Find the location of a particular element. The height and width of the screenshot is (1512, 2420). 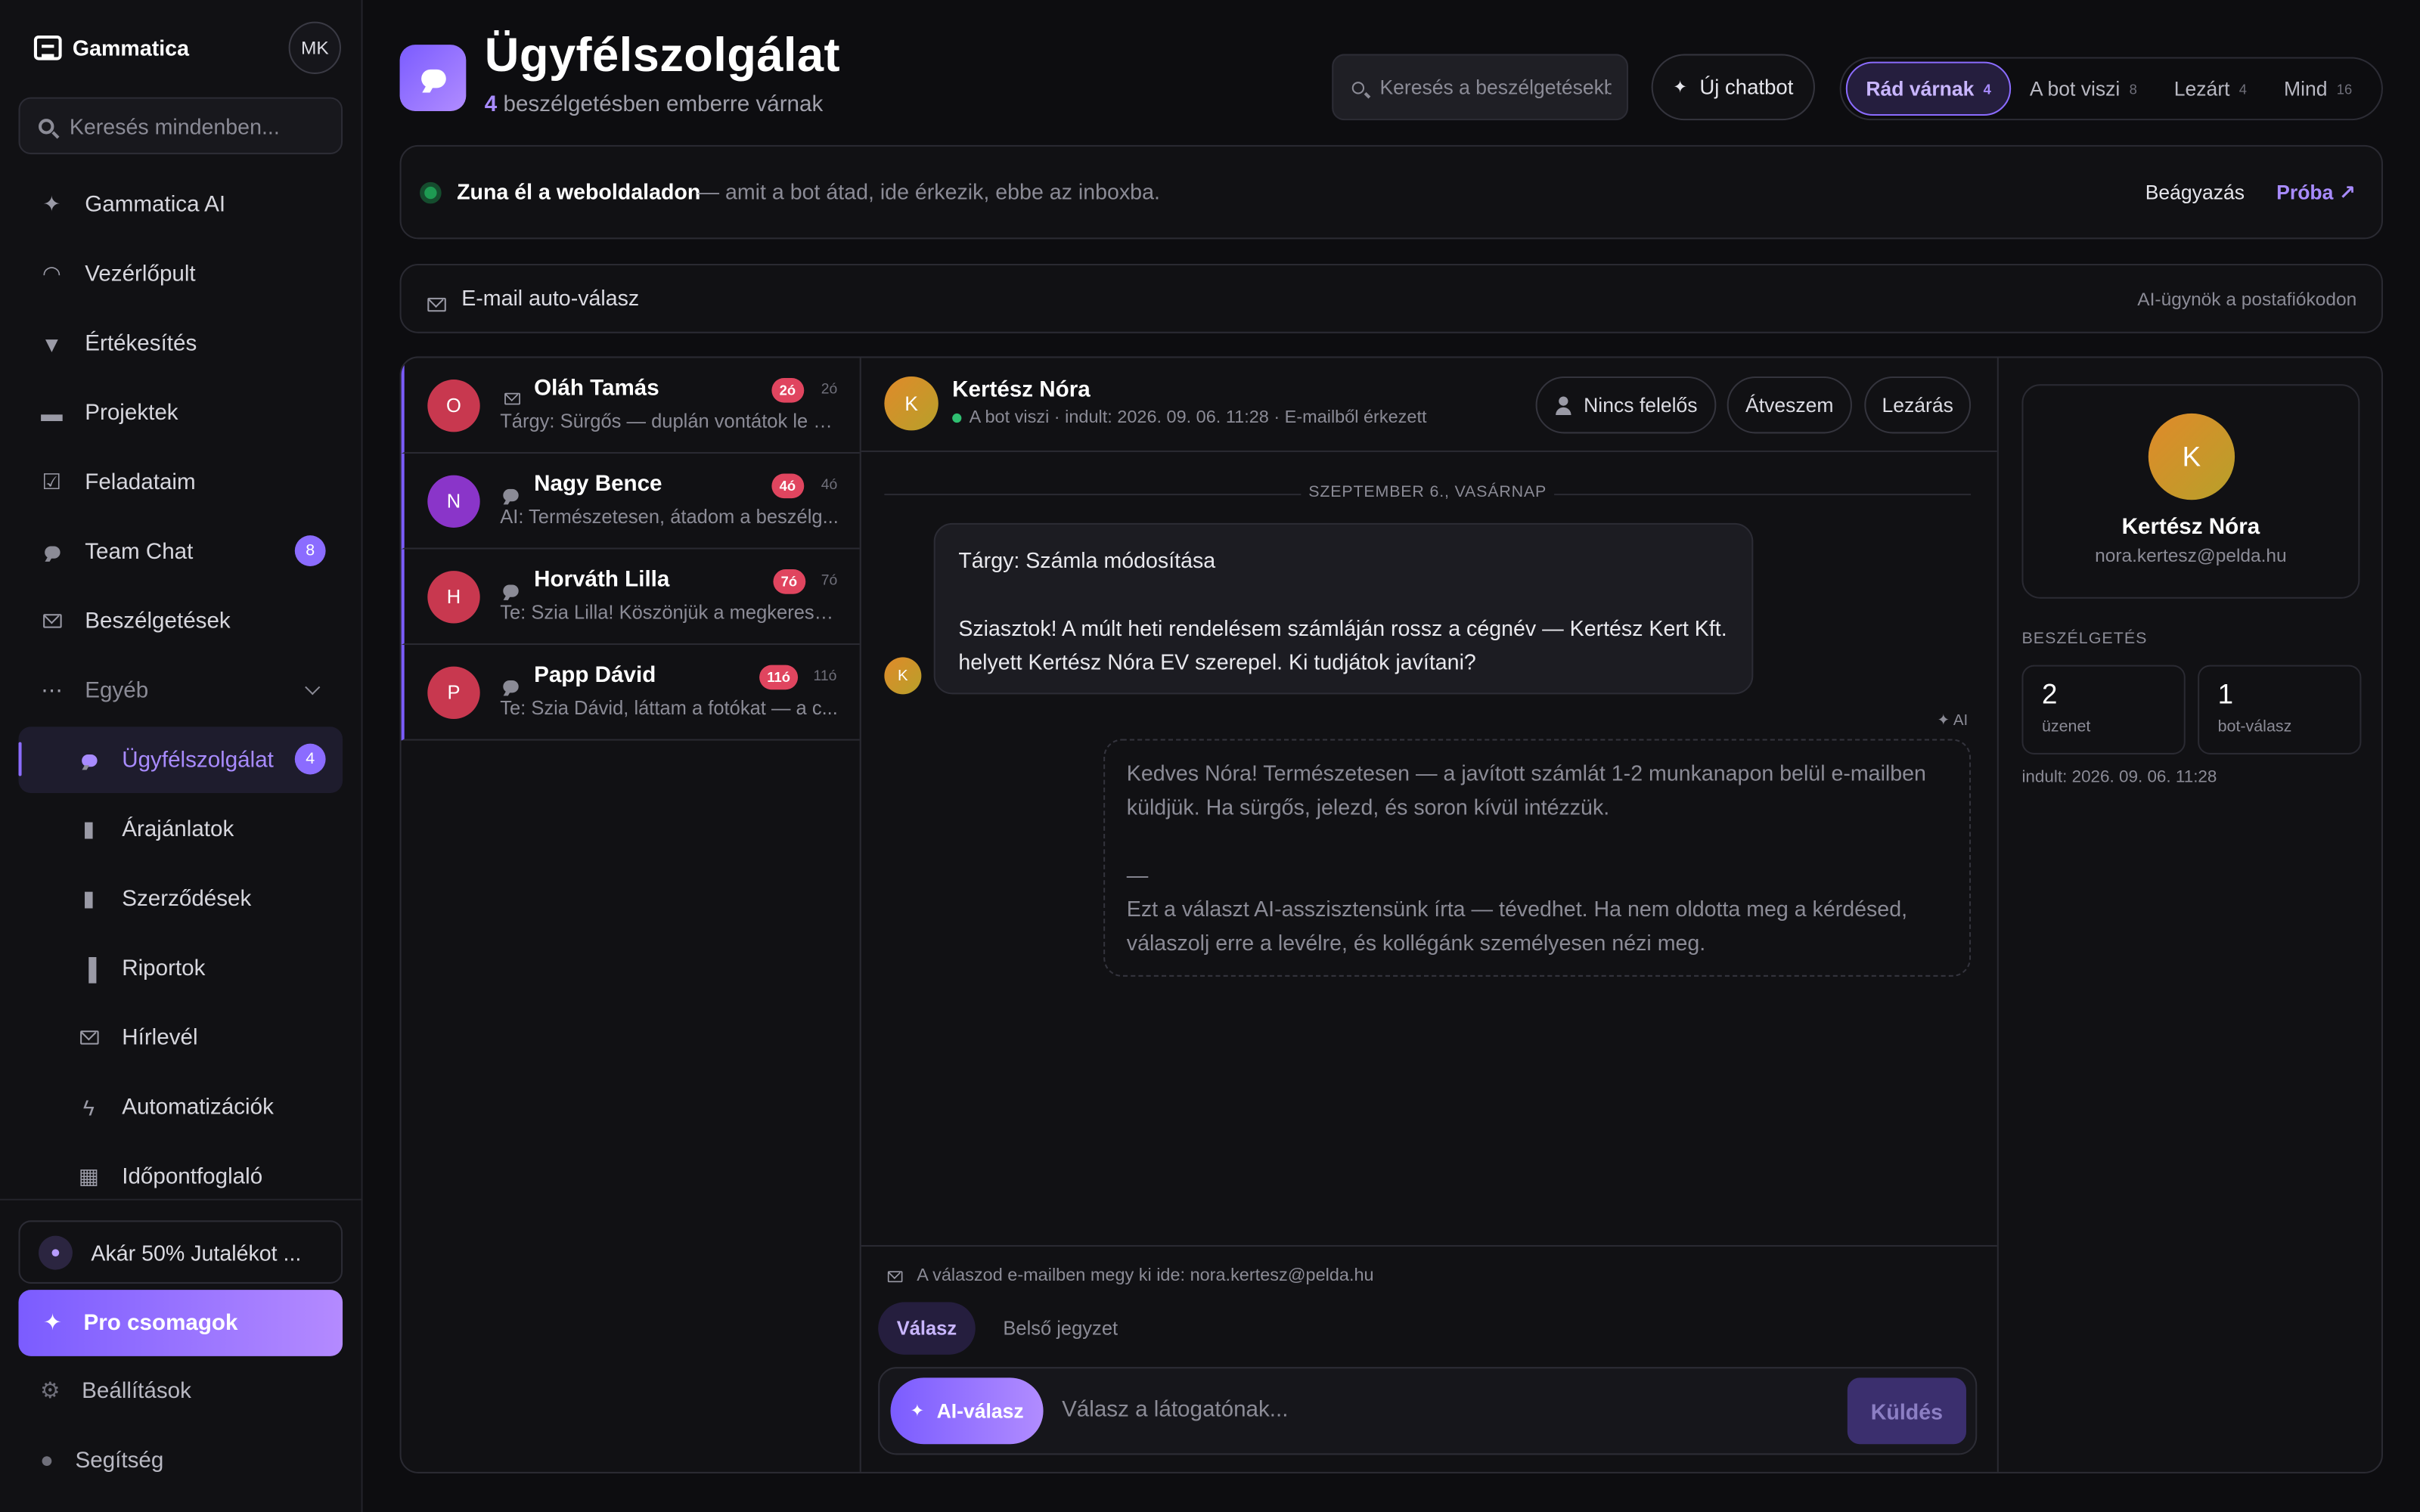

embed-link: Beágyazás is located at coordinates (2195, 193).